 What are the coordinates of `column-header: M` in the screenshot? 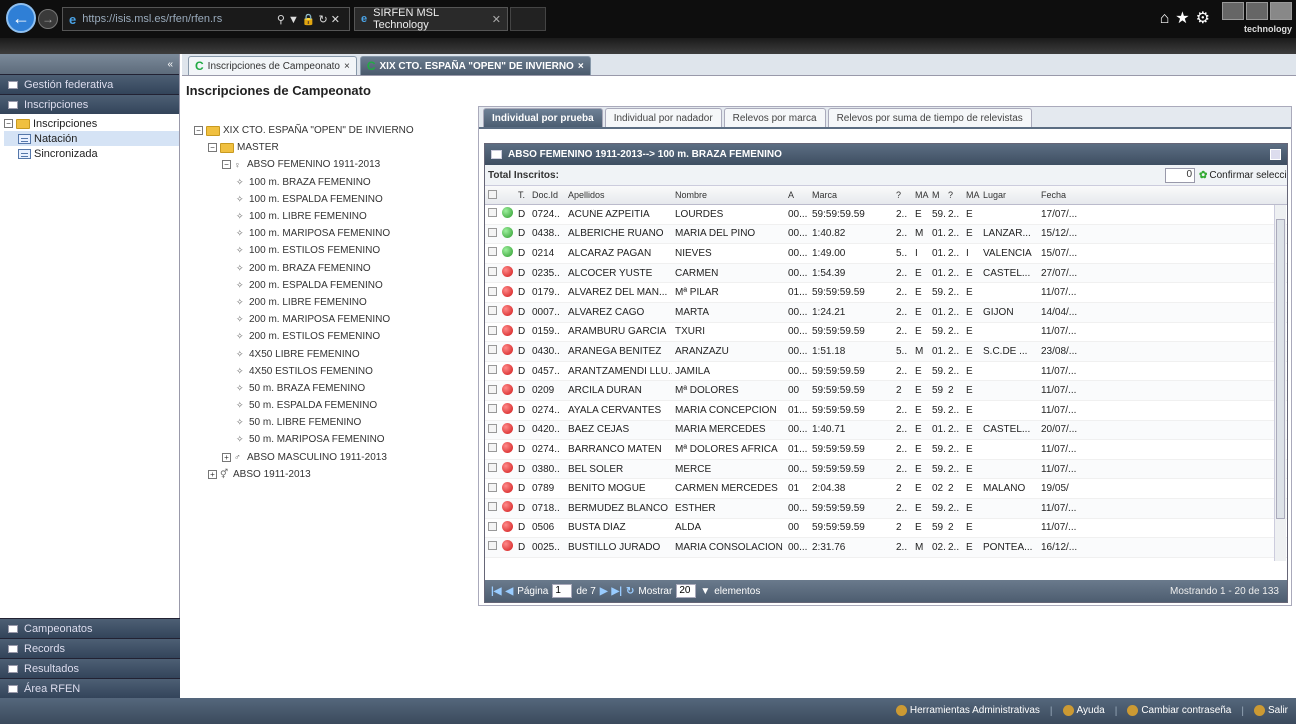 It's located at (937, 195).